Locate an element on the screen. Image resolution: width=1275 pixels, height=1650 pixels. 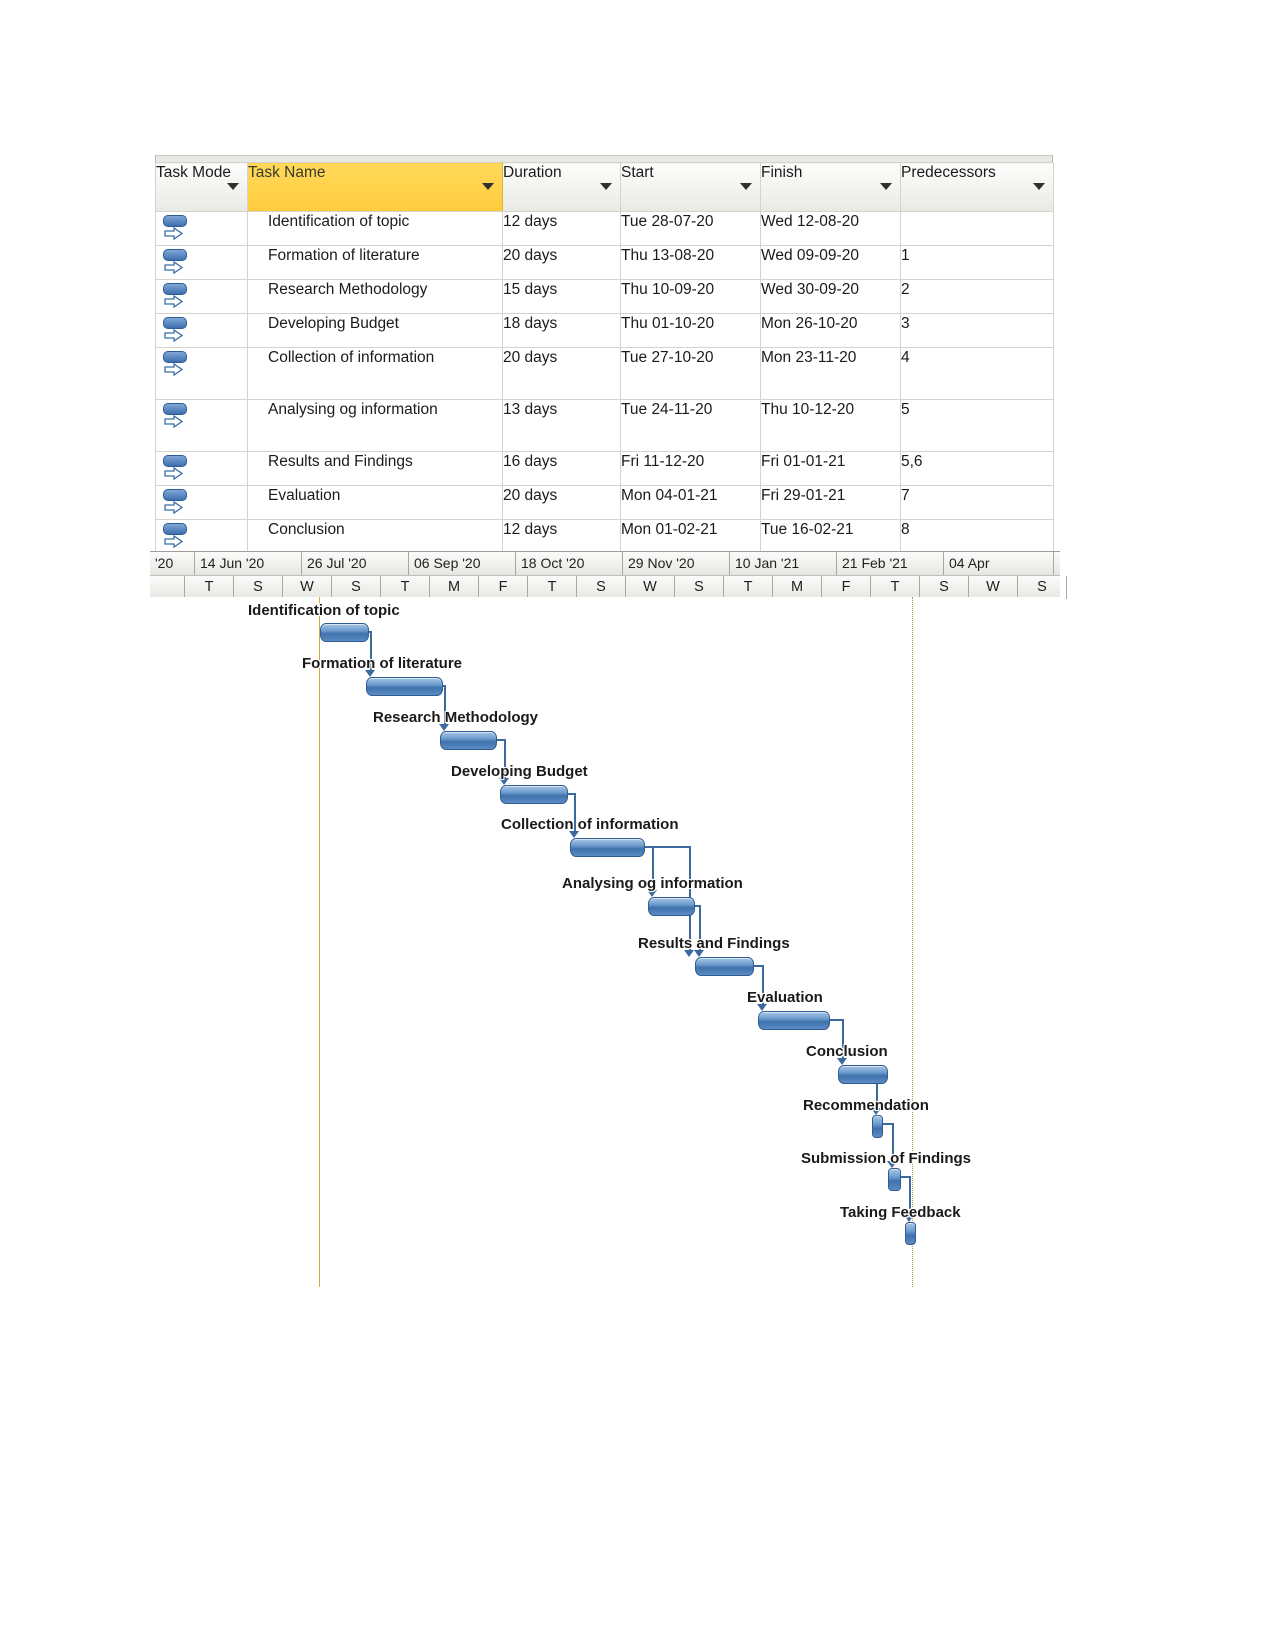
column-header-start: Start is located at coordinates (690, 187).